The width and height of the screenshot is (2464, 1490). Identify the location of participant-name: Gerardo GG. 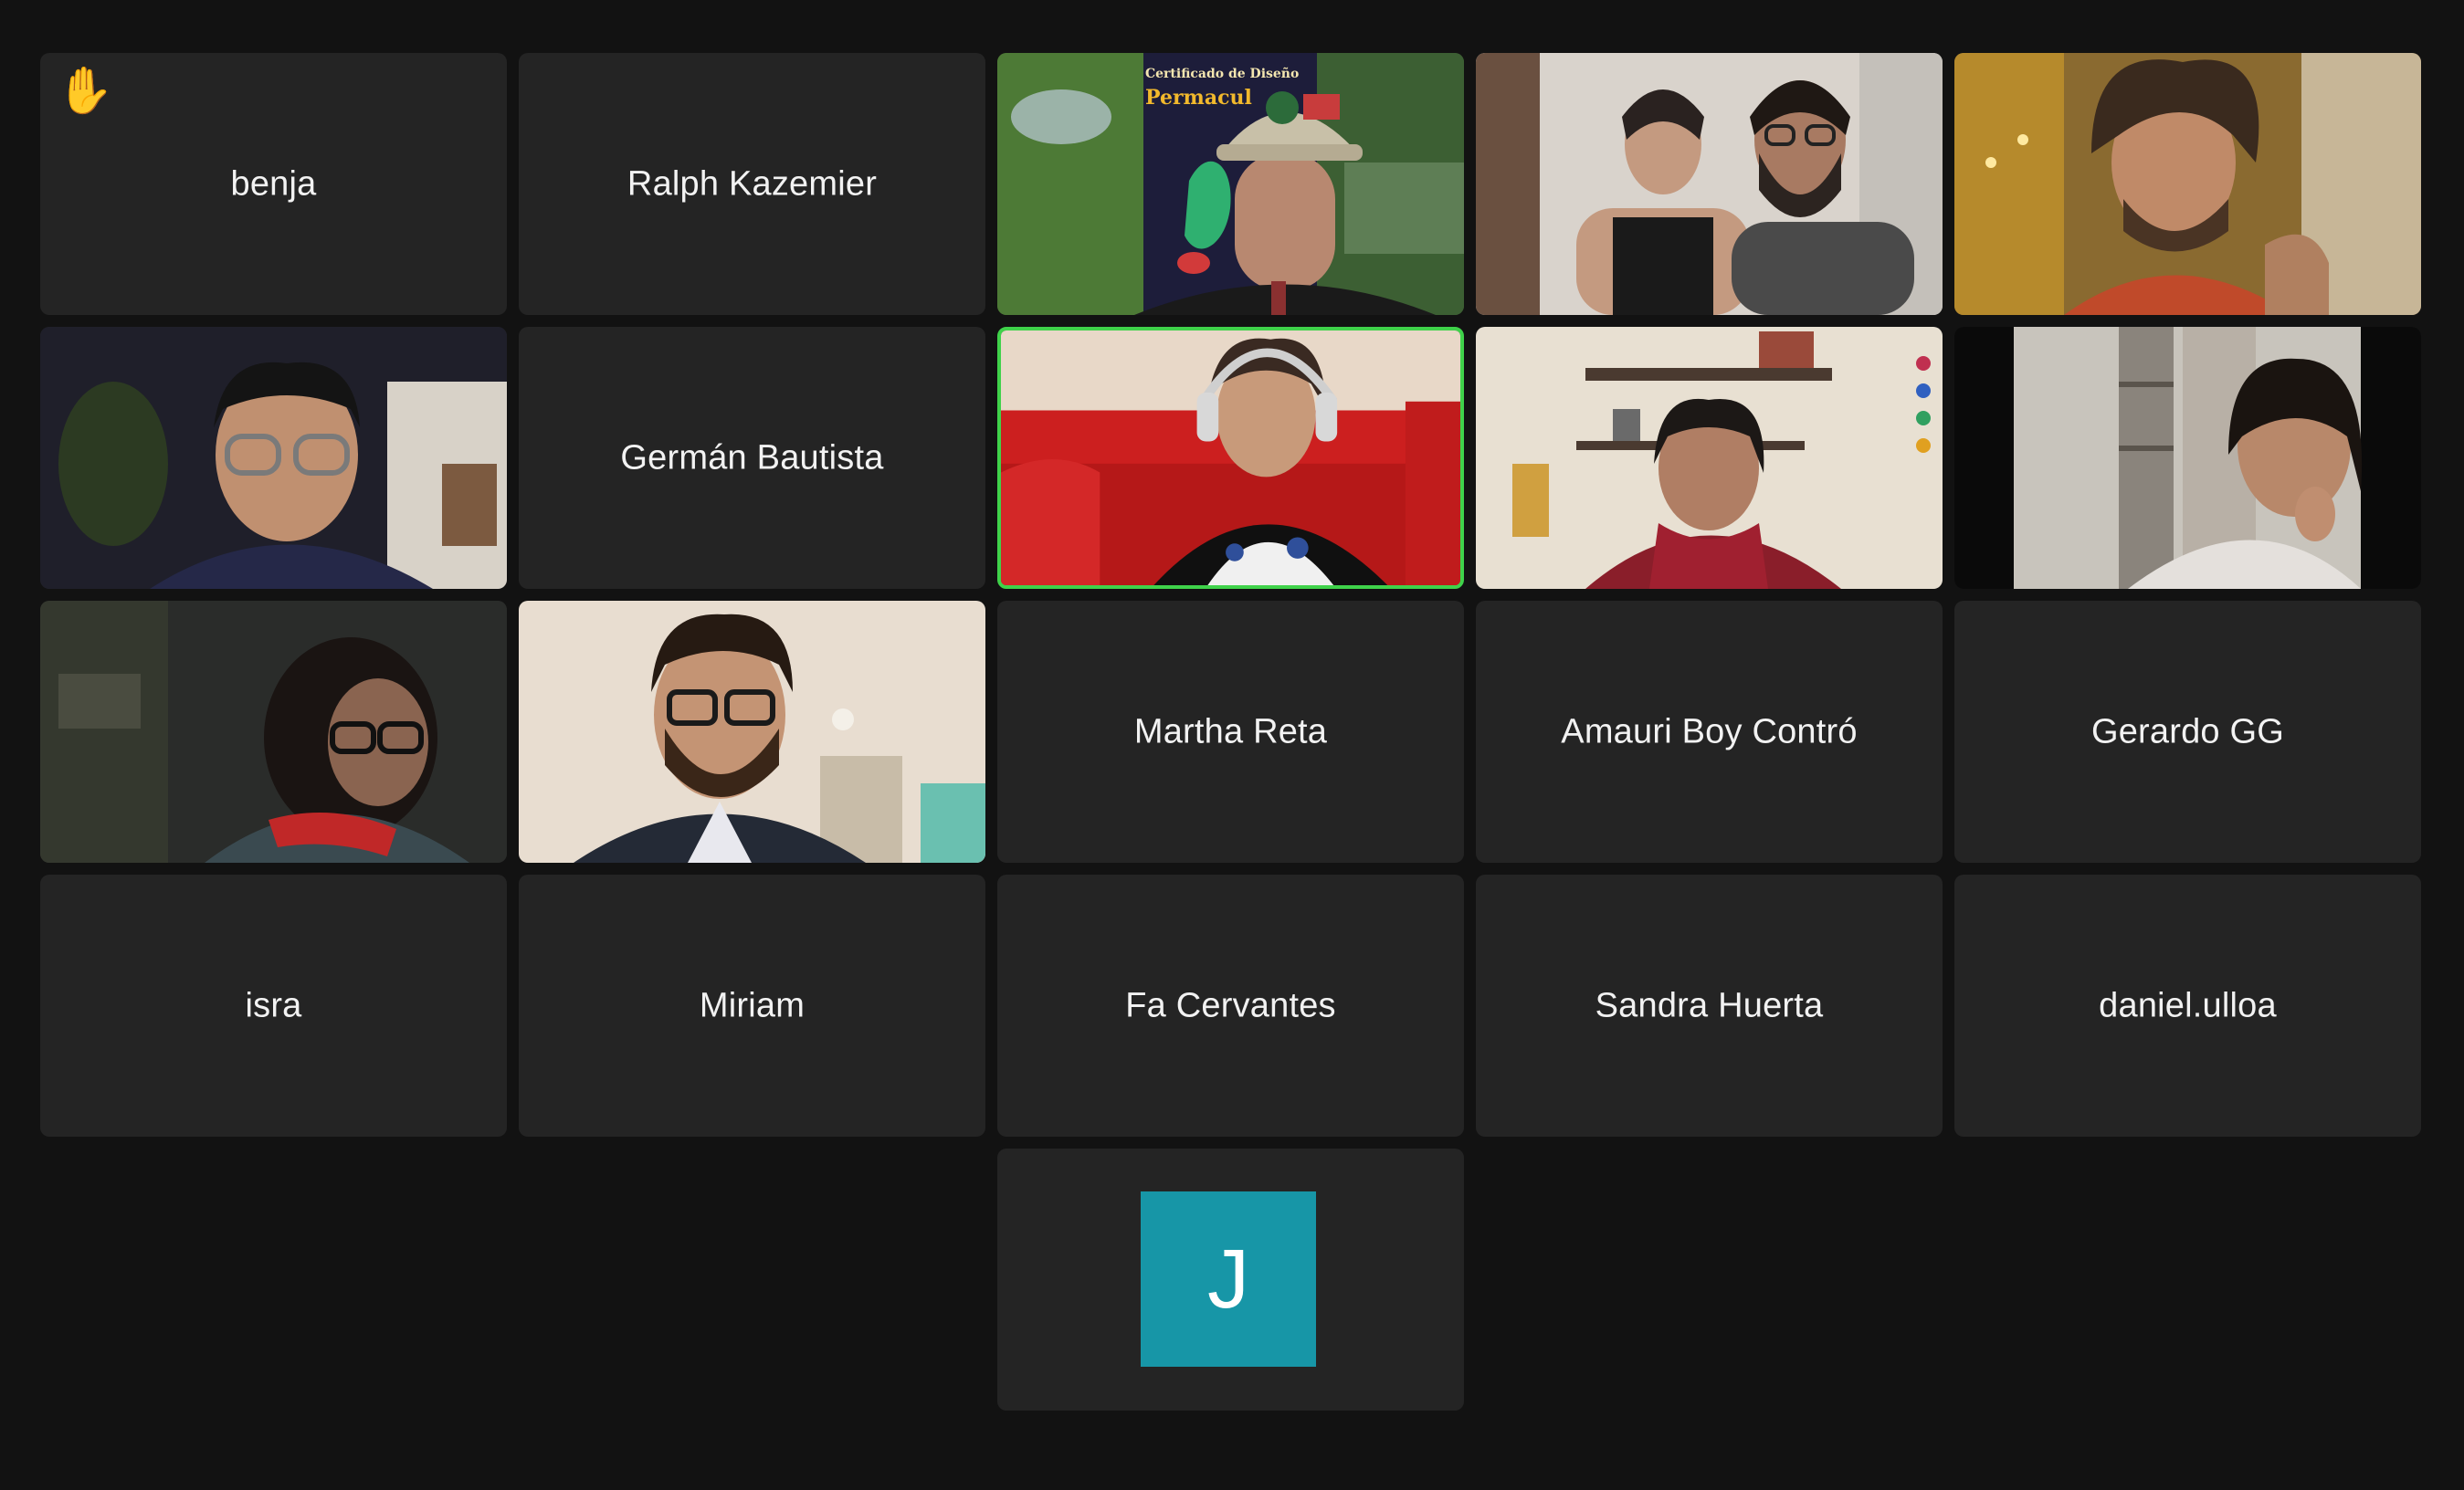
(2188, 731).